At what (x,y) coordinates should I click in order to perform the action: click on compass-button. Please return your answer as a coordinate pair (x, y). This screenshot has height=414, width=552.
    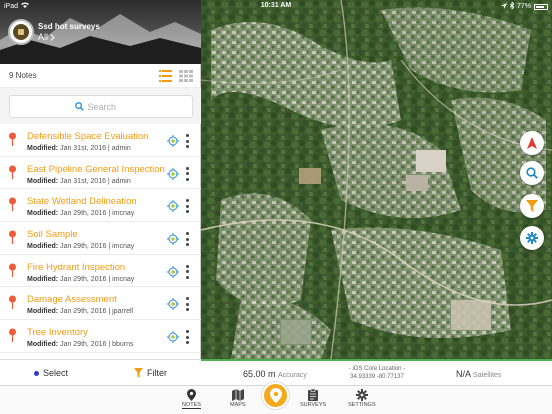
    Looking at the image, I should click on (532, 143).